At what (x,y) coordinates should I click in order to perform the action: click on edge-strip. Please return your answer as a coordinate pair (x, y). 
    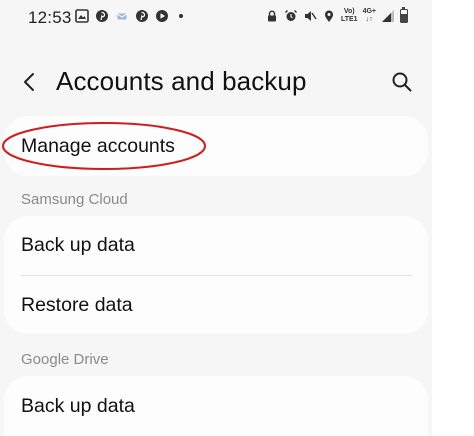
    Looking at the image, I should click on (453, 218).